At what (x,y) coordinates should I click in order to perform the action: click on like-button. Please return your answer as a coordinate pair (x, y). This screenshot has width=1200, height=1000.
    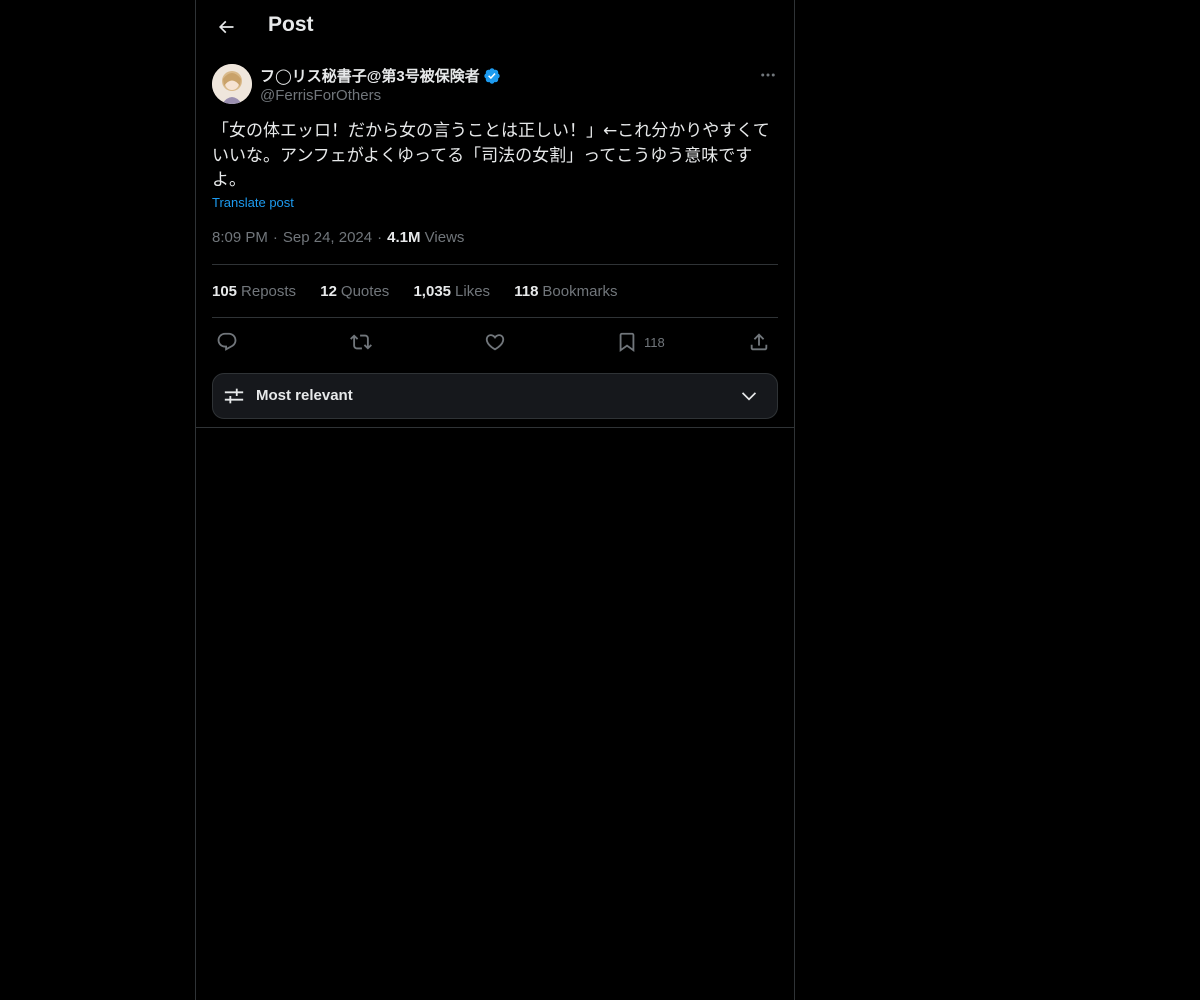
    Looking at the image, I should click on (495, 342).